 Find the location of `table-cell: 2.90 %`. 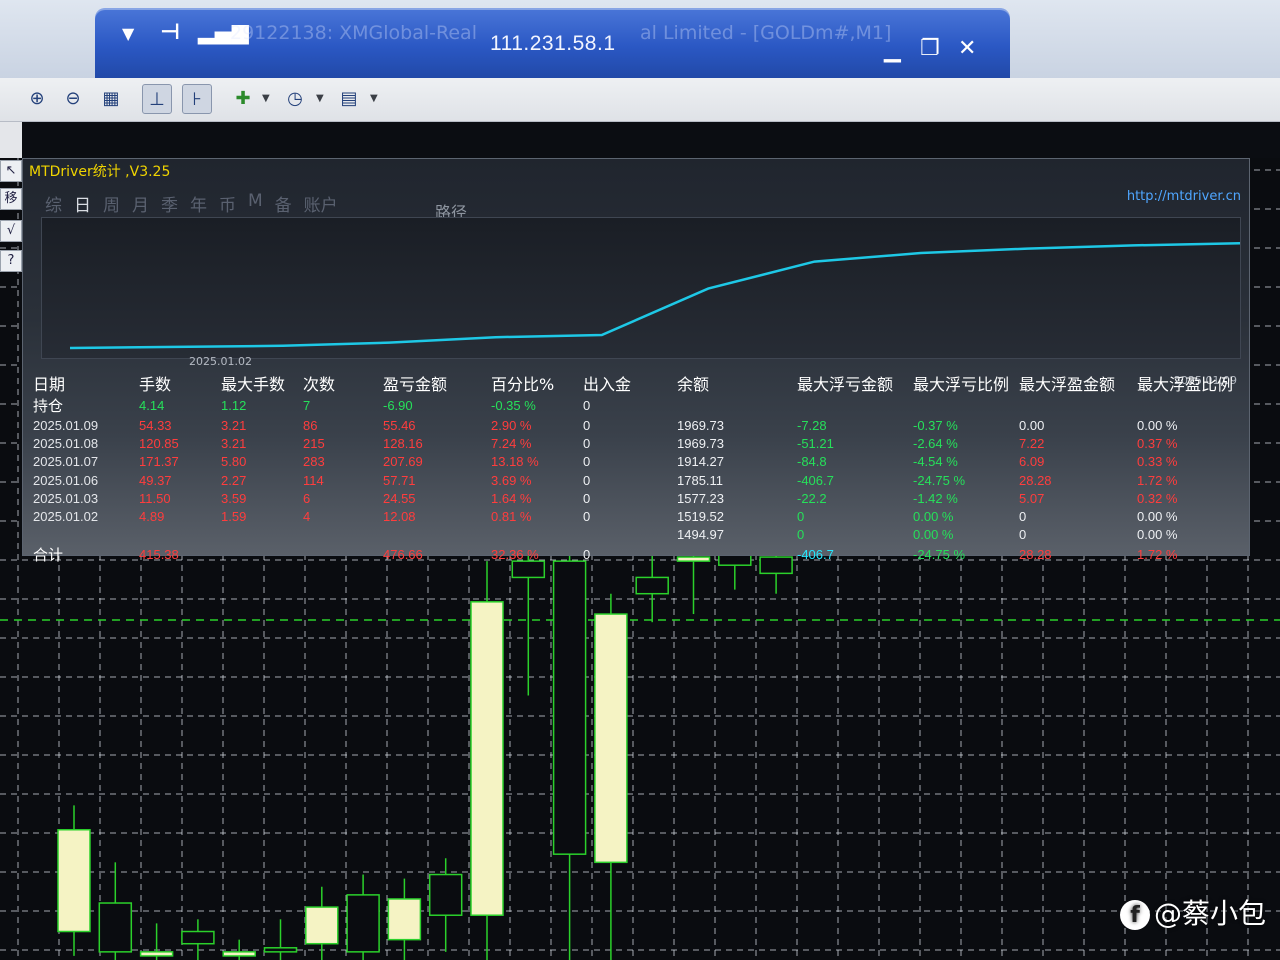

table-cell: 2.90 % is located at coordinates (511, 425).